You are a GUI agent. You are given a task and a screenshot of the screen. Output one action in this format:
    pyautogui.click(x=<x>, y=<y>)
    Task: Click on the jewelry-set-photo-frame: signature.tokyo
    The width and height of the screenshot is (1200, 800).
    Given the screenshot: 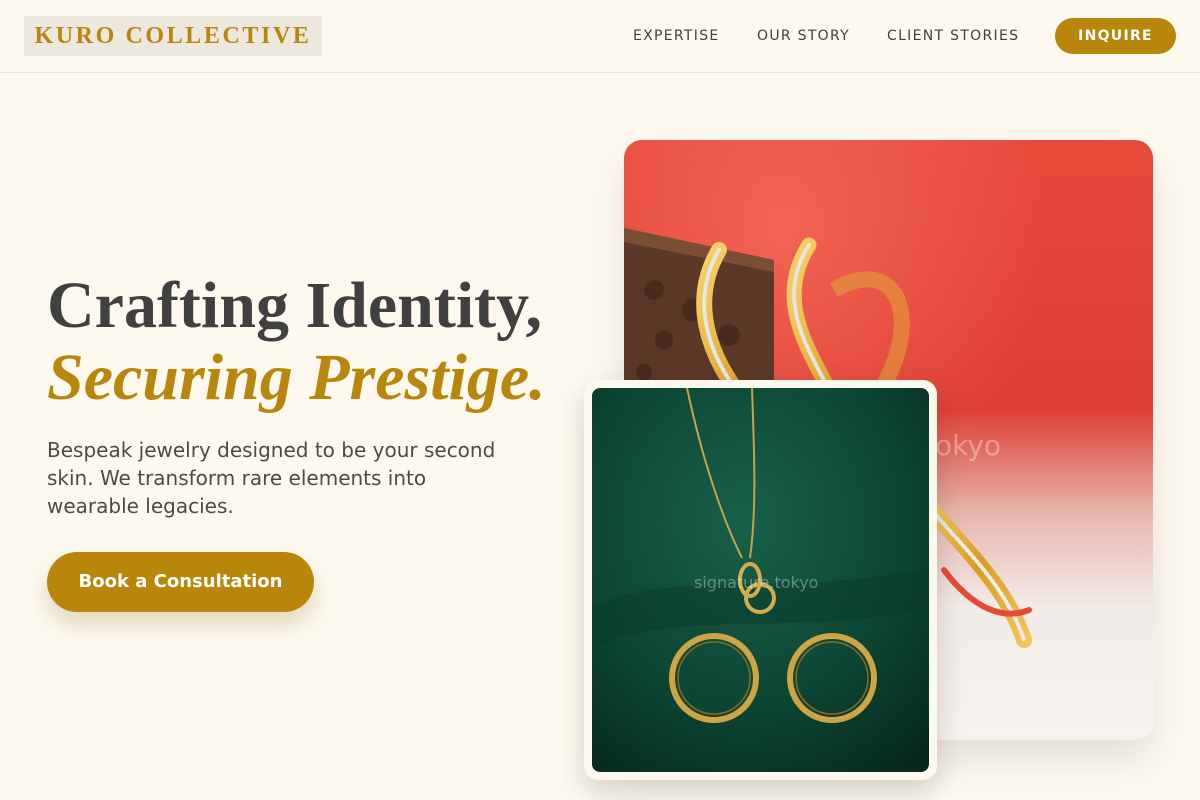 What is the action you would take?
    pyautogui.click(x=760, y=580)
    